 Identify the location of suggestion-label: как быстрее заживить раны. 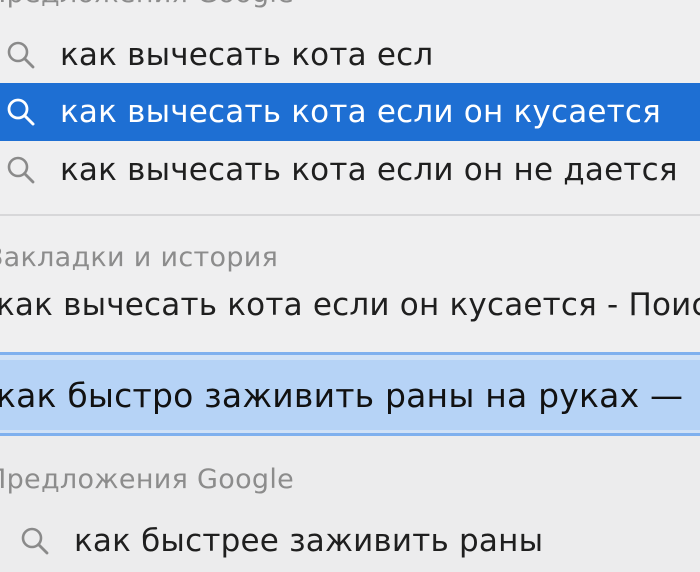
(309, 541).